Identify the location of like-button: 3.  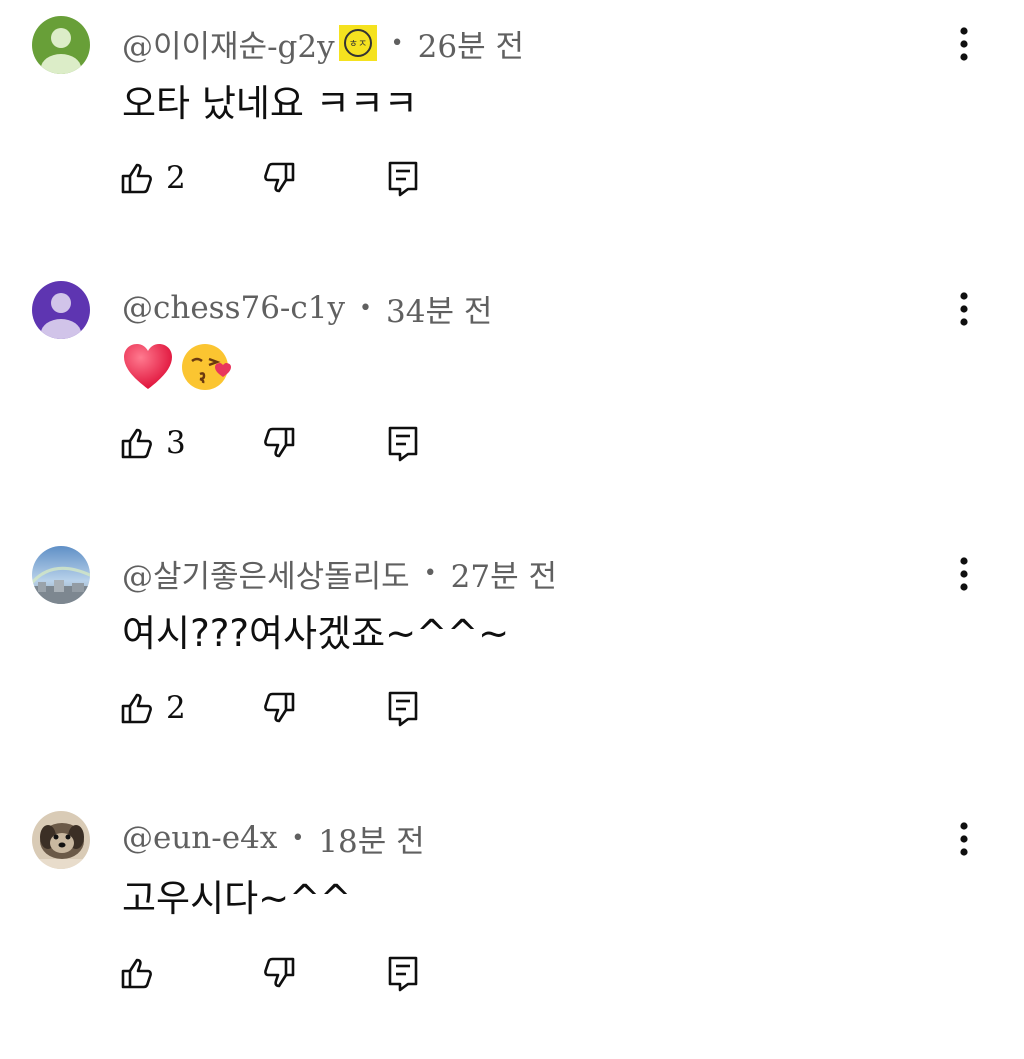
(152, 443).